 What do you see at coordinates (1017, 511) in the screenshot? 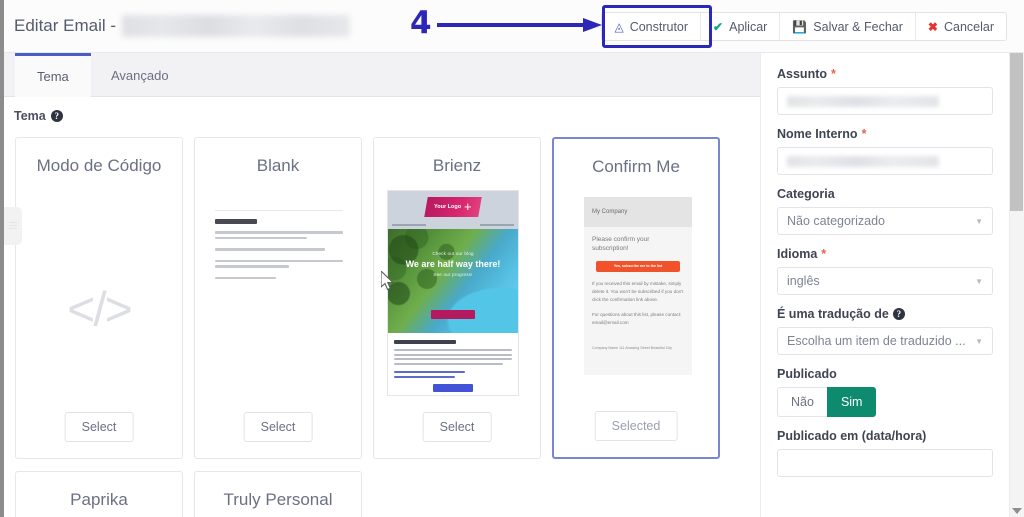
I see `scroll-down-arrow-icon` at bounding box center [1017, 511].